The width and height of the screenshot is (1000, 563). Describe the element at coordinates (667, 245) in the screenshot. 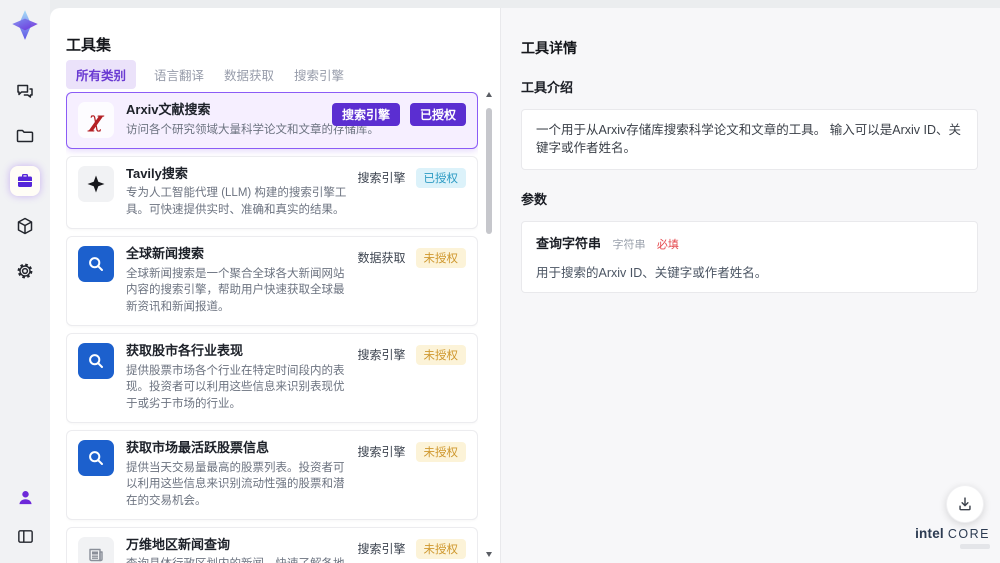

I see `parameter-required-flag: 必填` at that location.